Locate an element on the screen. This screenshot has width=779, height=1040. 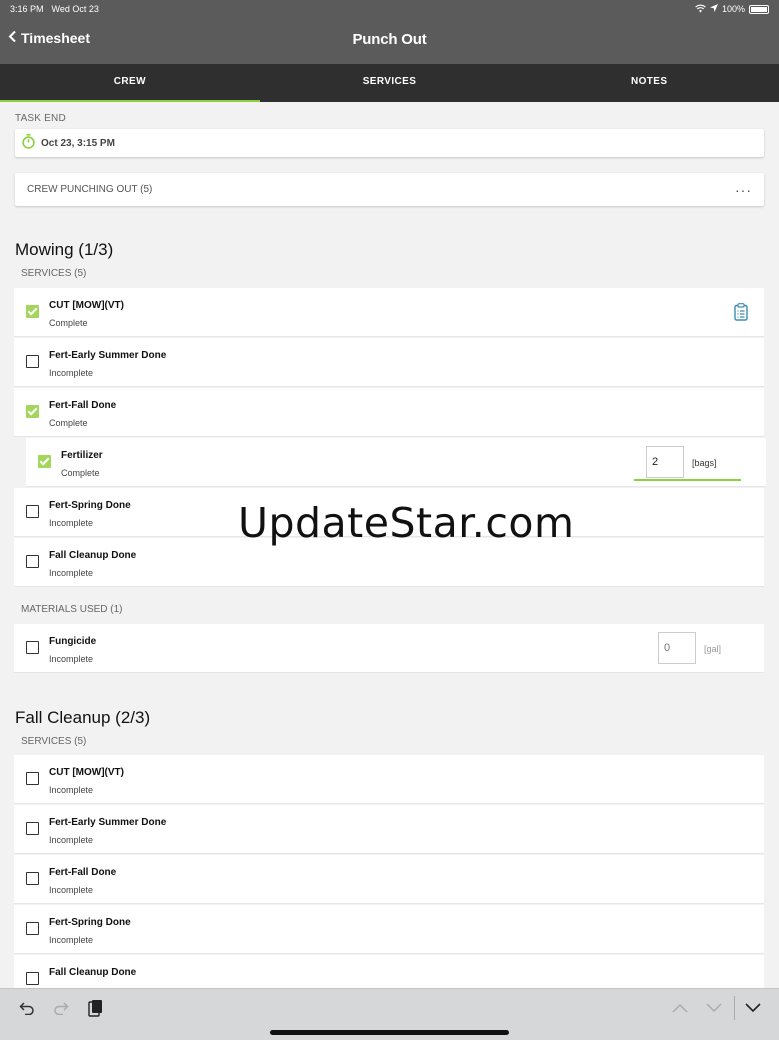
fertilizer-unit: [bags] is located at coordinates (704, 463).